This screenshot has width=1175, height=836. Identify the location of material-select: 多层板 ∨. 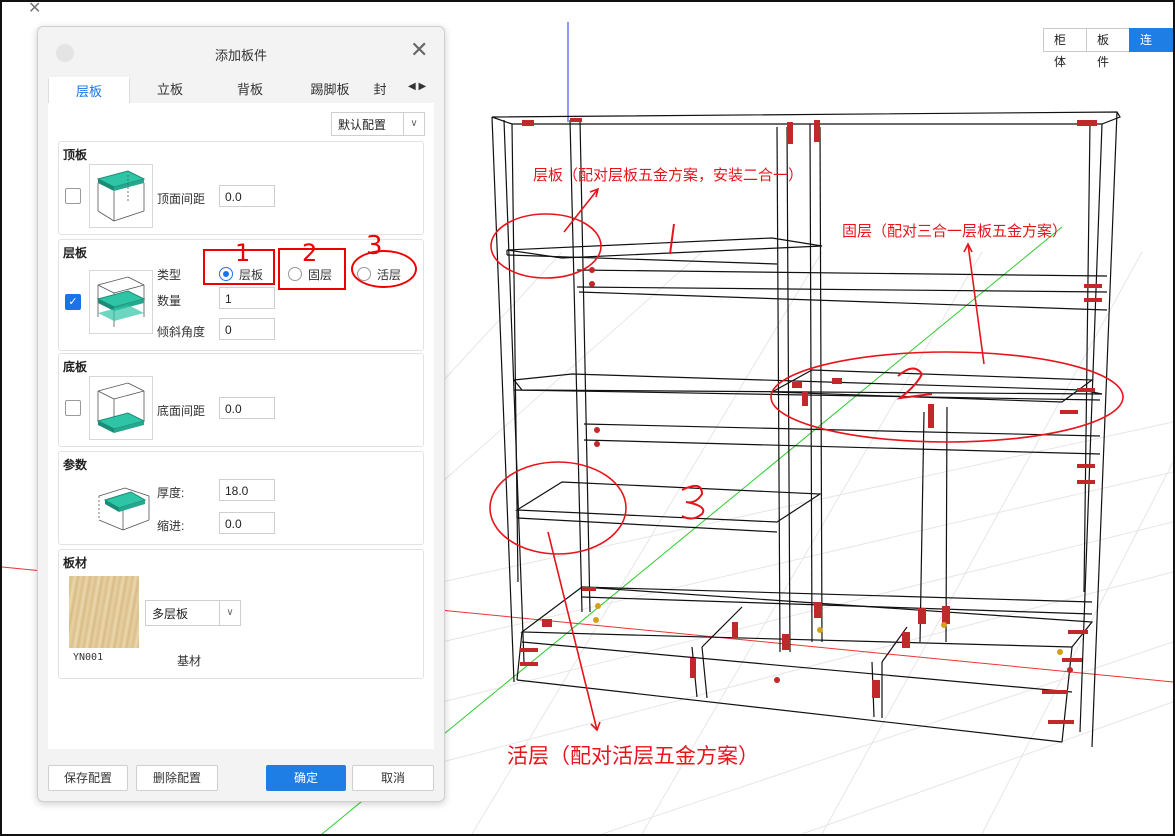
(193, 613).